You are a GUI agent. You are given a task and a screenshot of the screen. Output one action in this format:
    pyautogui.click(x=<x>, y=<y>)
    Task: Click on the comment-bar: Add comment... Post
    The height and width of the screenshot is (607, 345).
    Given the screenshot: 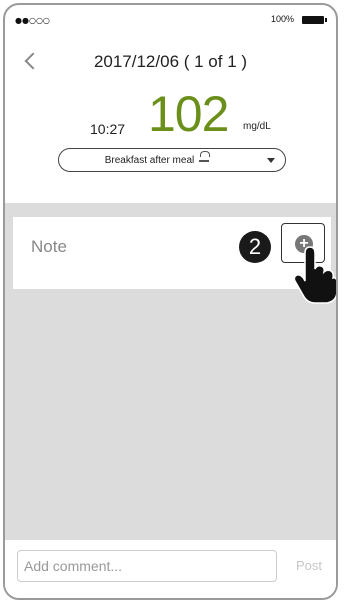 What is the action you would take?
    pyautogui.click(x=170, y=569)
    